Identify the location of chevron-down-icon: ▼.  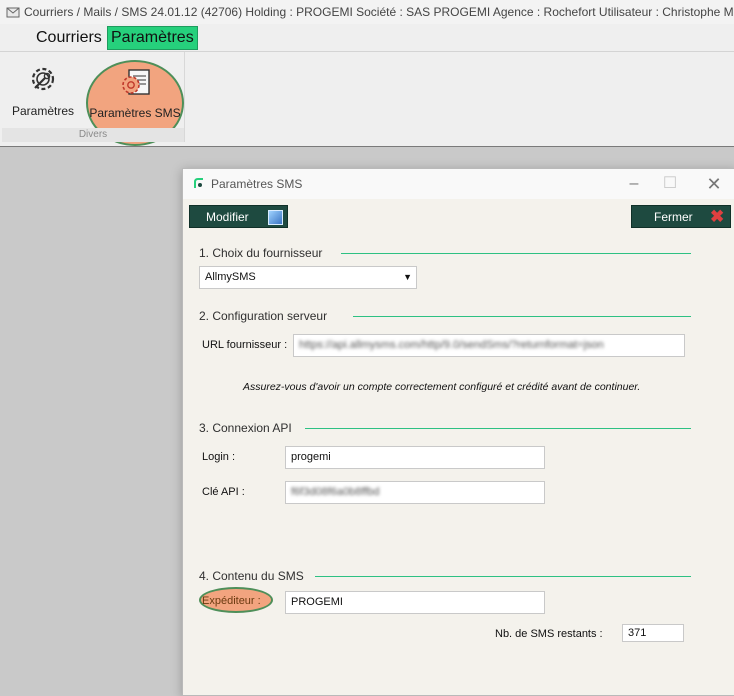
(407, 277).